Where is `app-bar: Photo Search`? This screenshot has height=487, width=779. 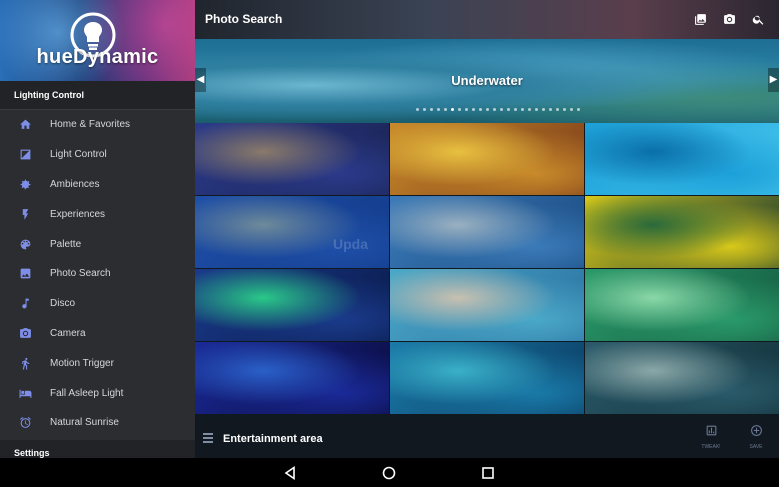 app-bar: Photo Search is located at coordinates (487, 19).